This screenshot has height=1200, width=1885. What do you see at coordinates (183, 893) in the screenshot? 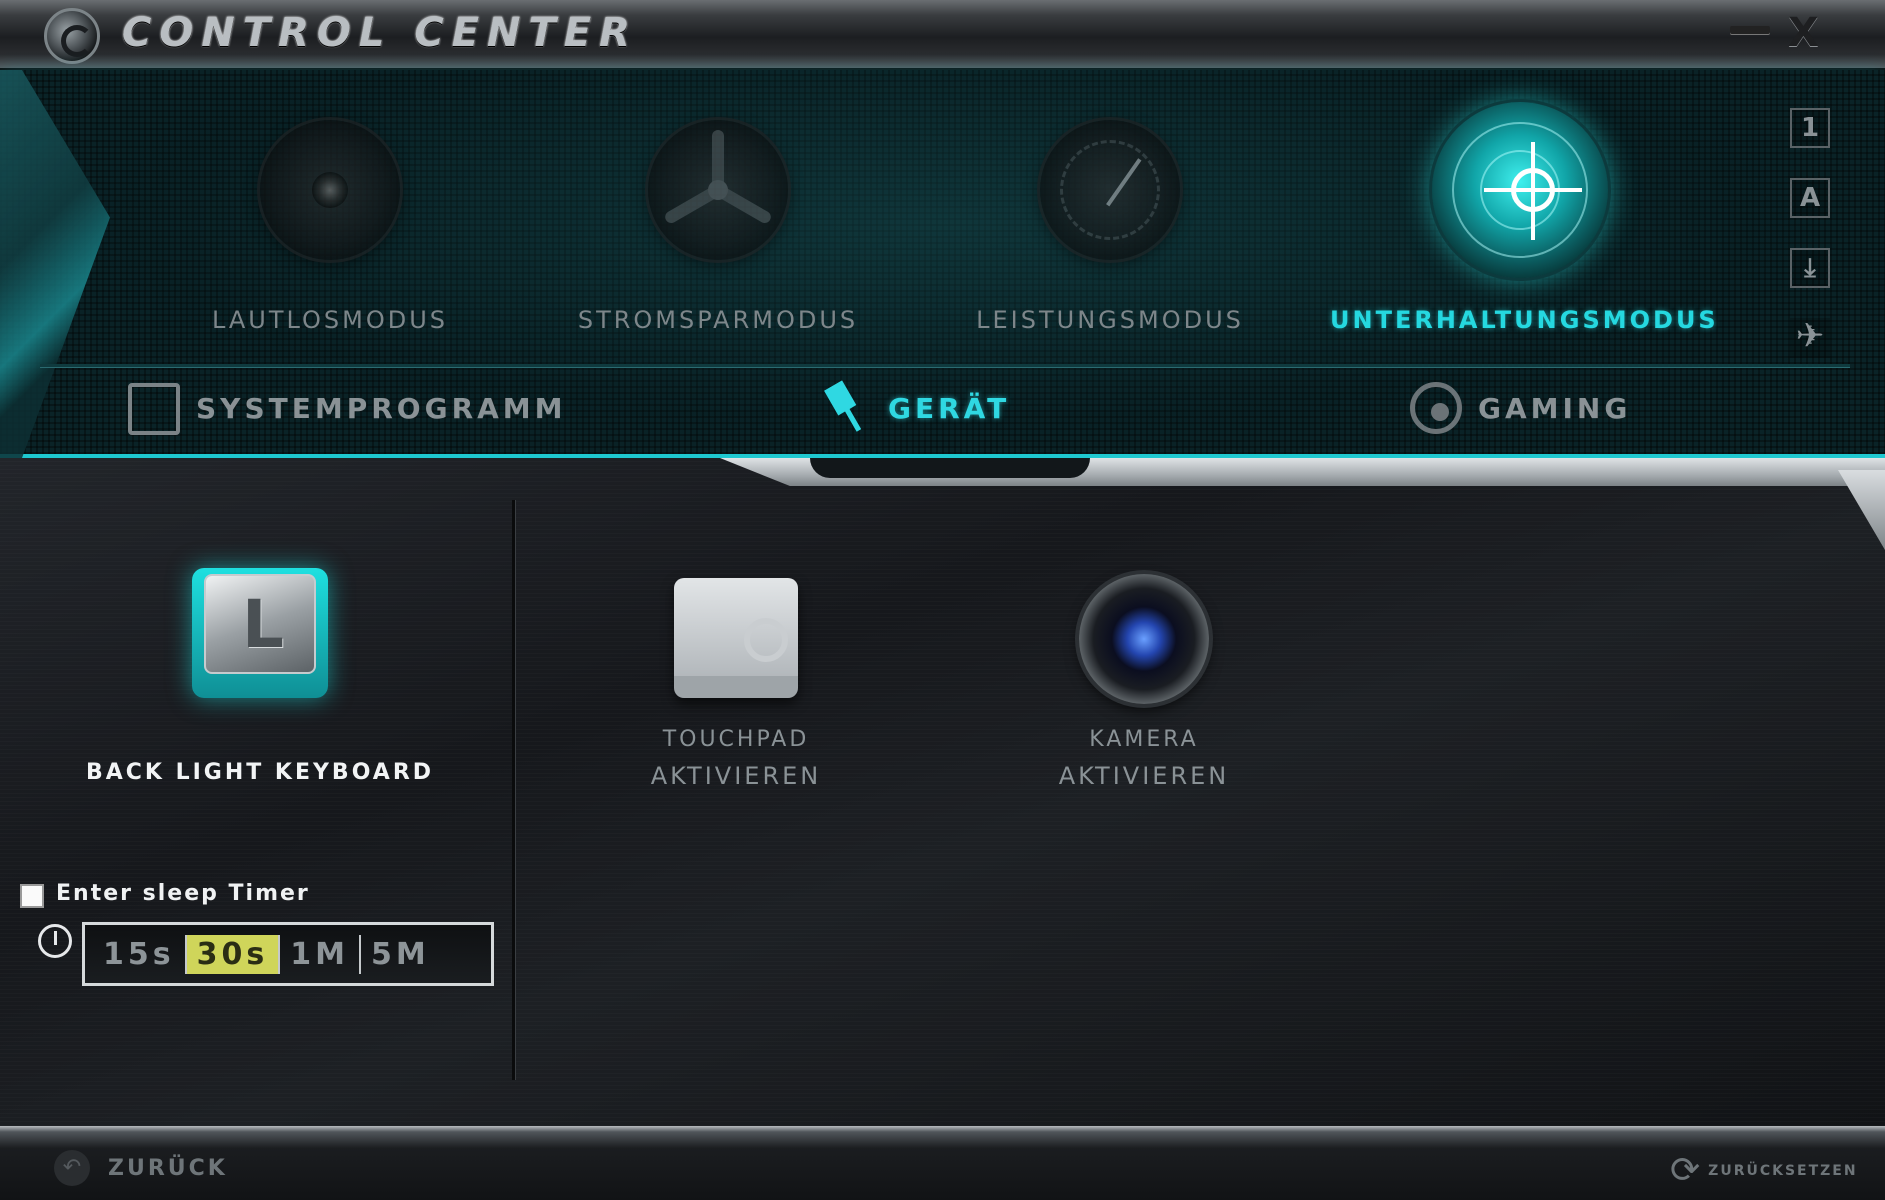
I see `sleep-timer-label: Enter sleep Timer` at bounding box center [183, 893].